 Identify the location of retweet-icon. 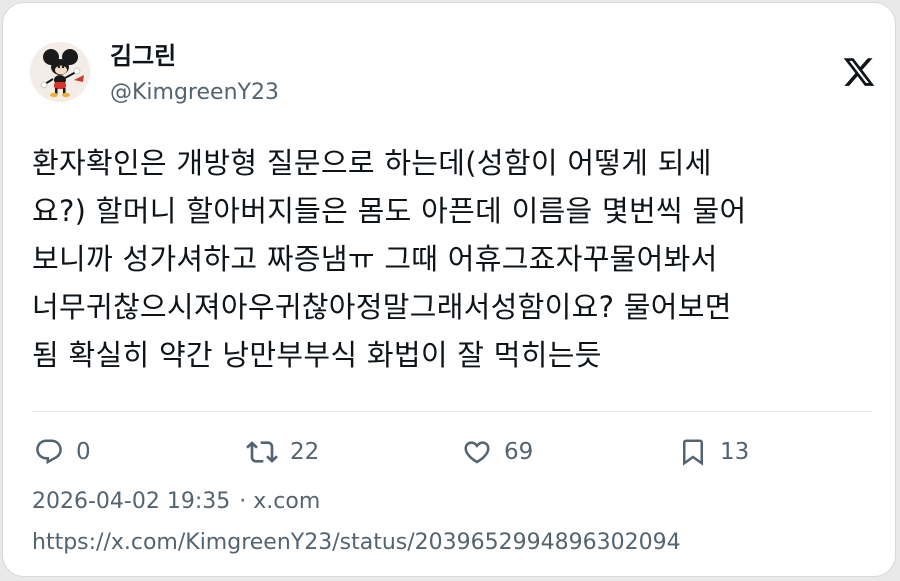
(262, 452).